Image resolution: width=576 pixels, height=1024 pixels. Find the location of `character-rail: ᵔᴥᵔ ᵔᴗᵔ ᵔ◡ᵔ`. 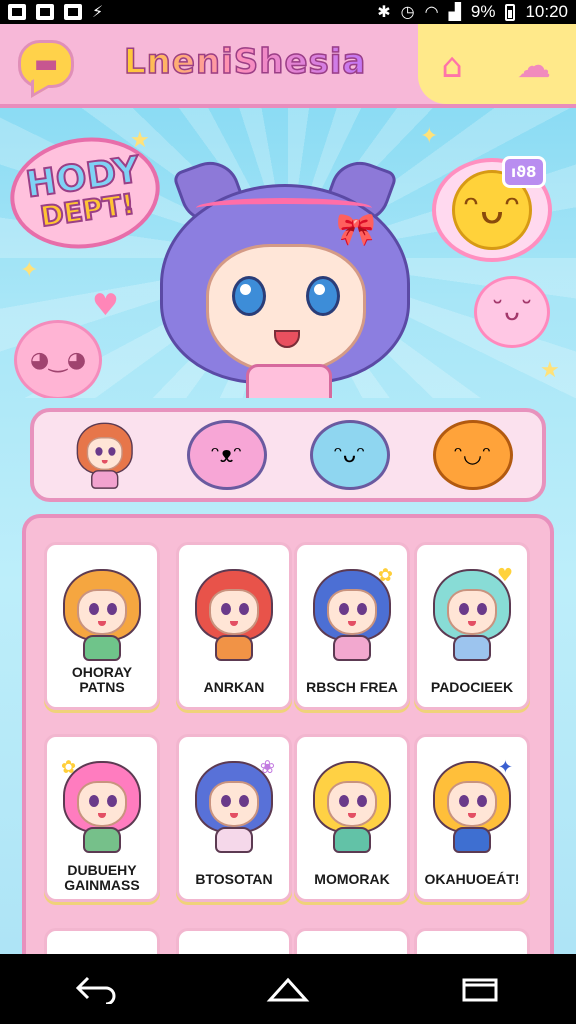

character-rail: ᵔᴥᵔ ᵔᴗᵔ ᵔ◡ᵔ is located at coordinates (288, 455).